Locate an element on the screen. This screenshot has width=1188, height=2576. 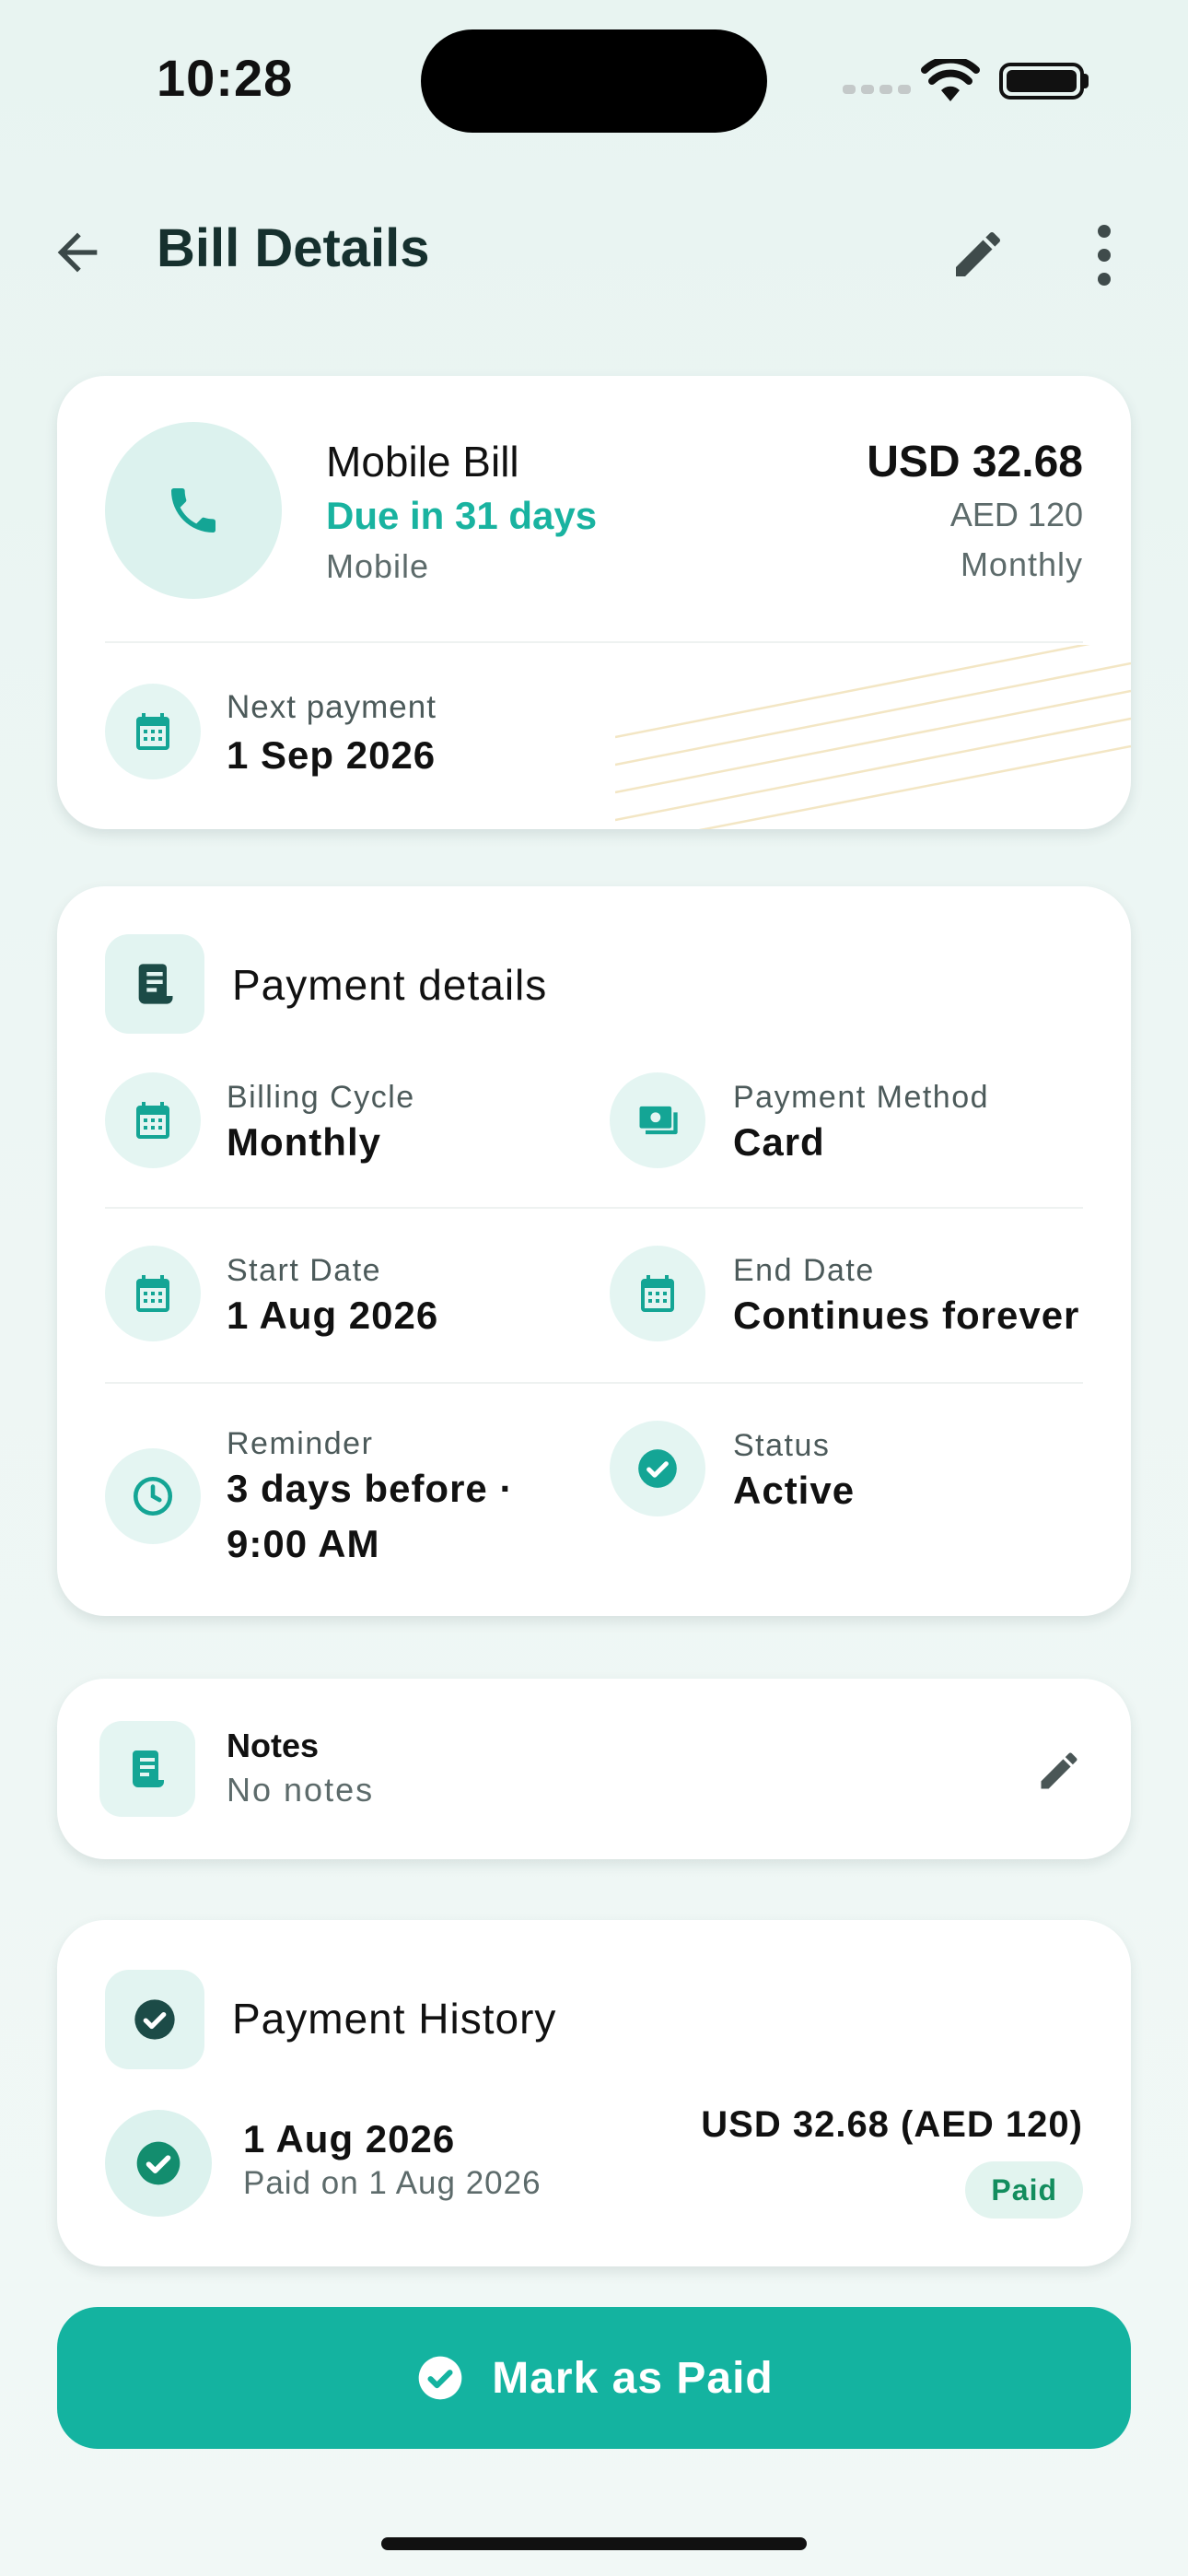
payment-method-label: Payment Method is located at coordinates (861, 1097).